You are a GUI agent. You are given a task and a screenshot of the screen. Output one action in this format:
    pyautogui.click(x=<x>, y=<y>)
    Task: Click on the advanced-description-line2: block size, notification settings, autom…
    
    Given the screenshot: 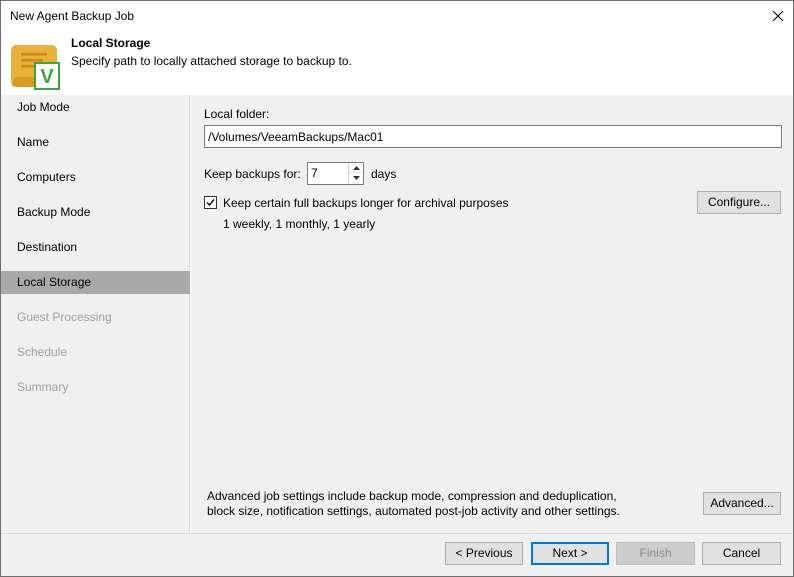 What is the action you would take?
    pyautogui.click(x=413, y=511)
    